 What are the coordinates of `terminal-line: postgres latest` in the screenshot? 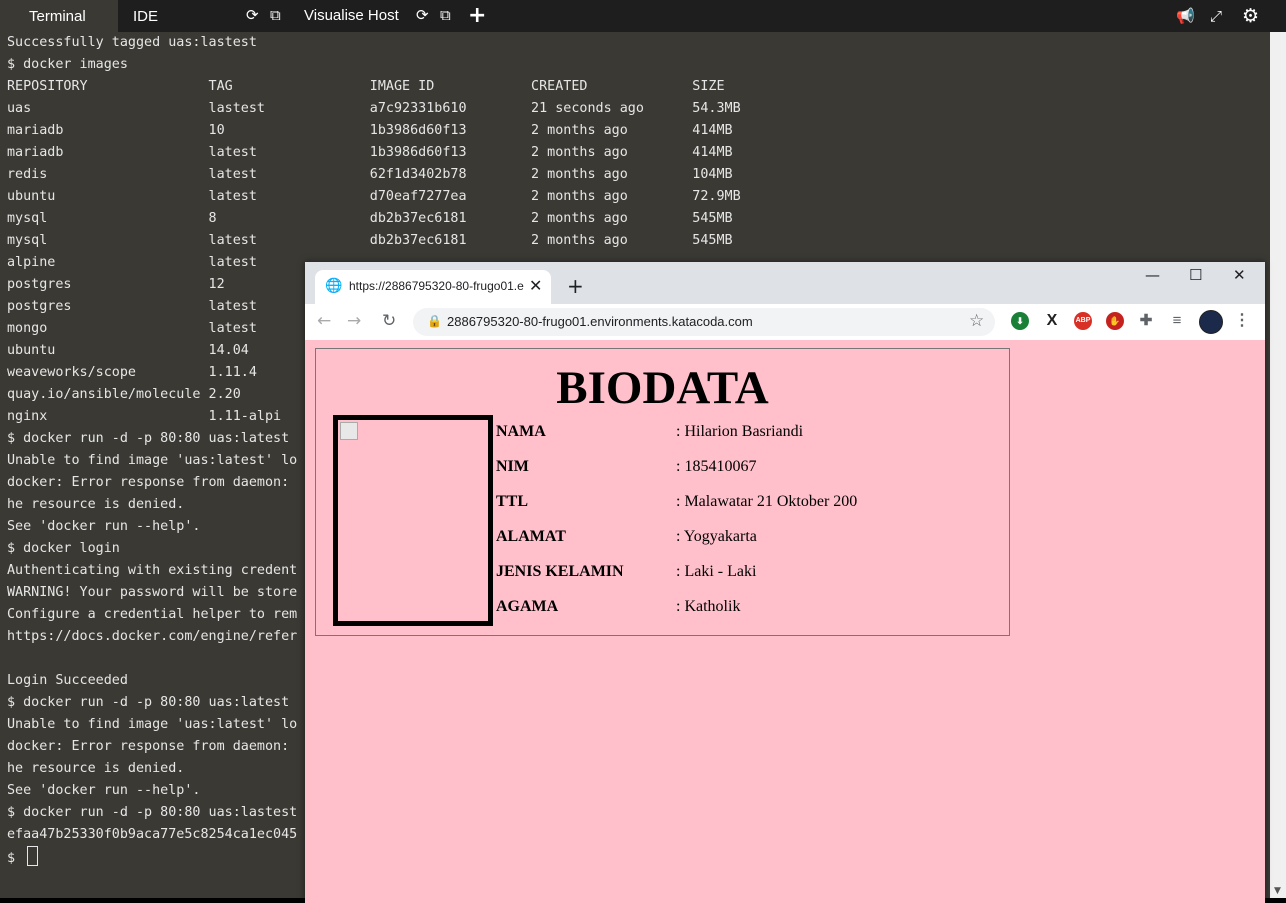 It's located at (132, 306).